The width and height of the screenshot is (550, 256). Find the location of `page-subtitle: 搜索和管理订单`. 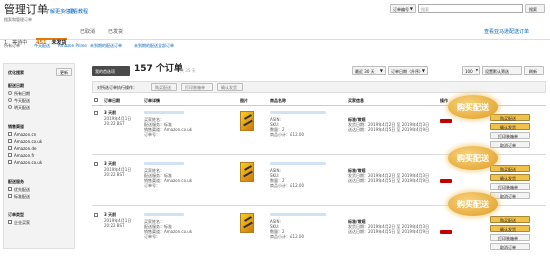

page-subtitle: 搜索和管理订单 is located at coordinates (18, 19).